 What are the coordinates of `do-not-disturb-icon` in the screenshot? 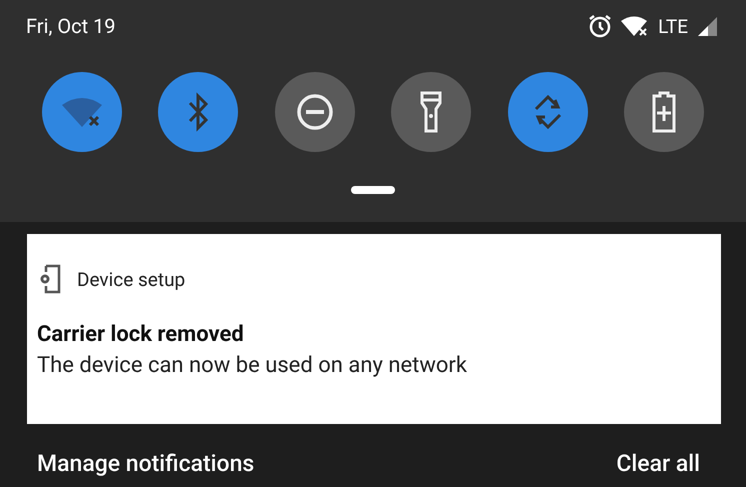 It's located at (315, 112).